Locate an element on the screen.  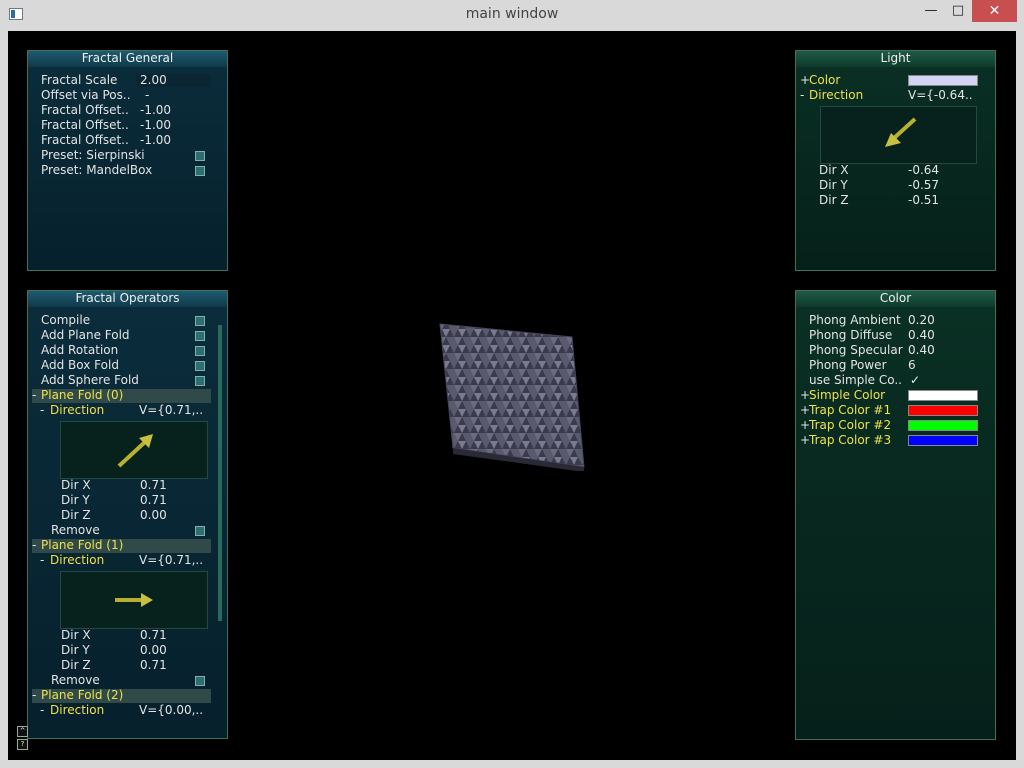
panel-scrollbar is located at coordinates (220, 473).